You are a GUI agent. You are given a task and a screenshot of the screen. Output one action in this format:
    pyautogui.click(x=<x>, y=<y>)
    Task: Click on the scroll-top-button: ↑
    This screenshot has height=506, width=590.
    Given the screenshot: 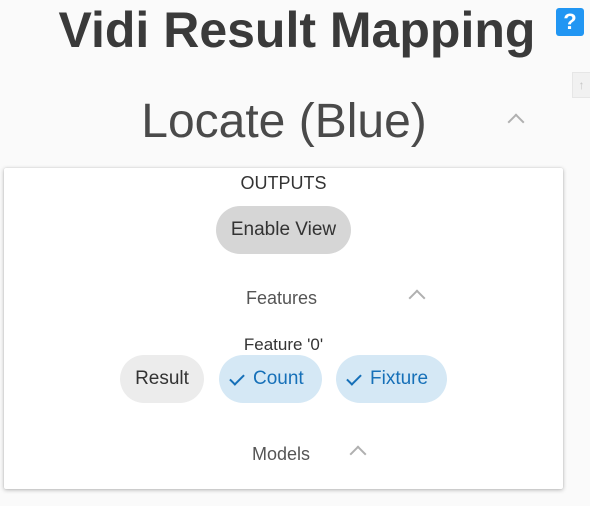 What is the action you would take?
    pyautogui.click(x=581, y=85)
    